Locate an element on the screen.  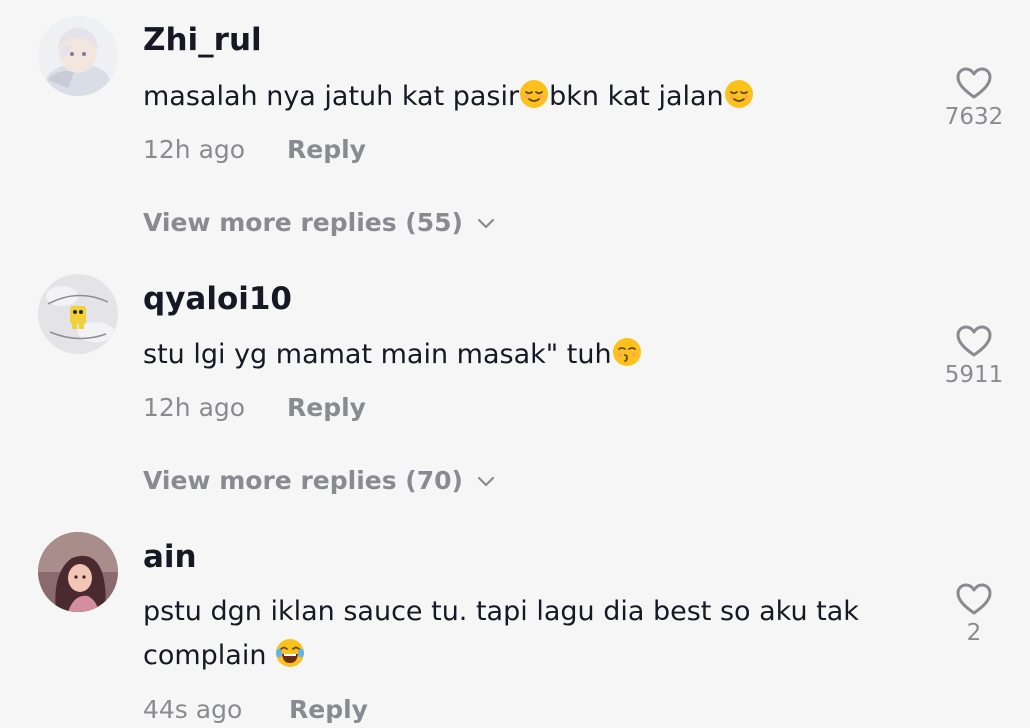
kissing-face-emoji is located at coordinates (626, 352).